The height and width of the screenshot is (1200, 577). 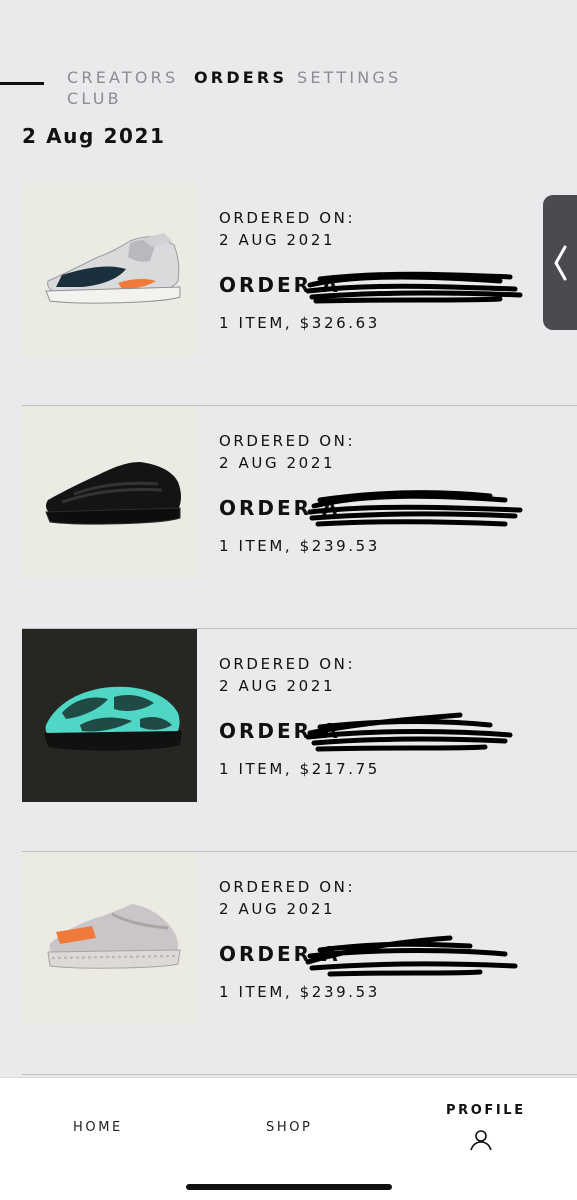 I want to click on nav-shop: SHOP, so click(x=289, y=1127).